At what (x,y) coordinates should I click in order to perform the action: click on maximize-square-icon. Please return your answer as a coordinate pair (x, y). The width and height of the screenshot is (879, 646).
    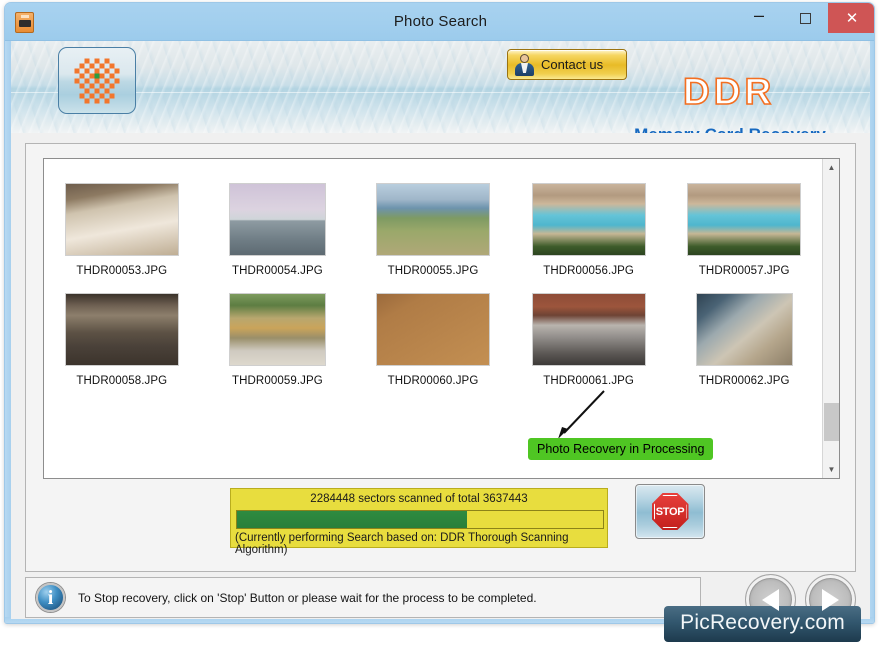
    Looking at the image, I should click on (805, 18).